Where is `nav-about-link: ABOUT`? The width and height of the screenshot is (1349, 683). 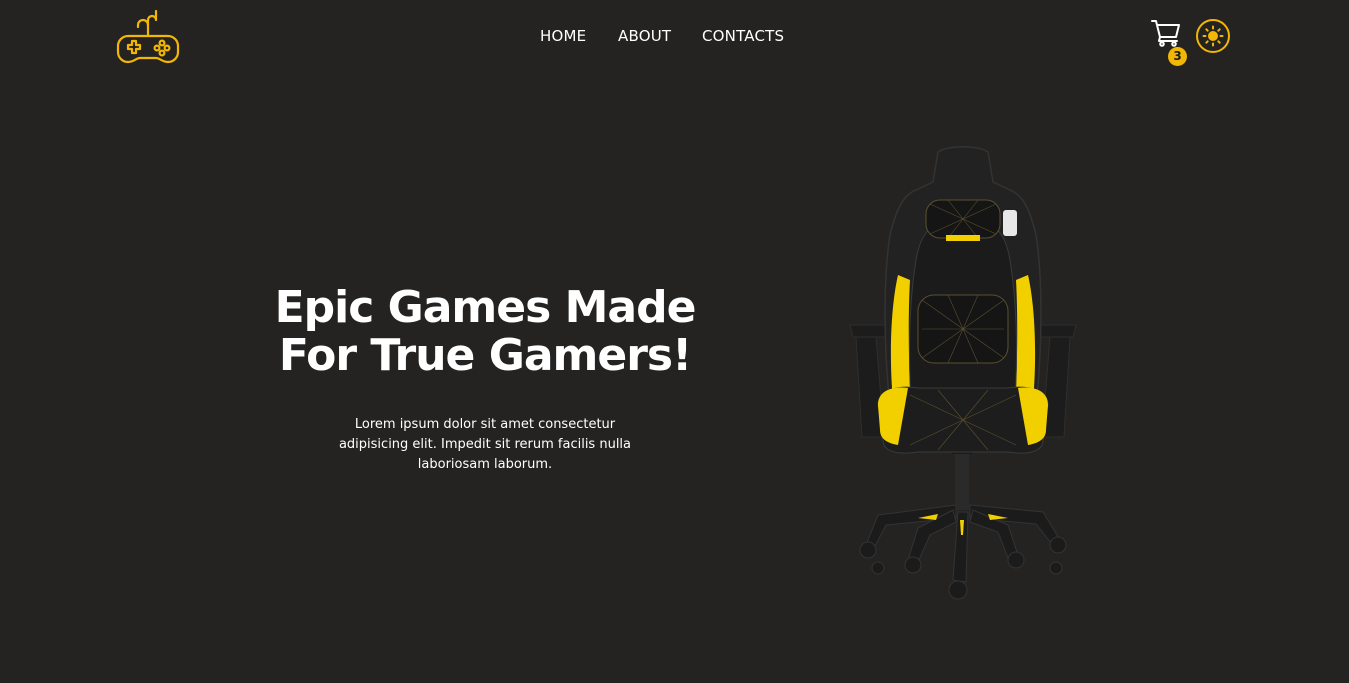
nav-about-link: ABOUT is located at coordinates (644, 36).